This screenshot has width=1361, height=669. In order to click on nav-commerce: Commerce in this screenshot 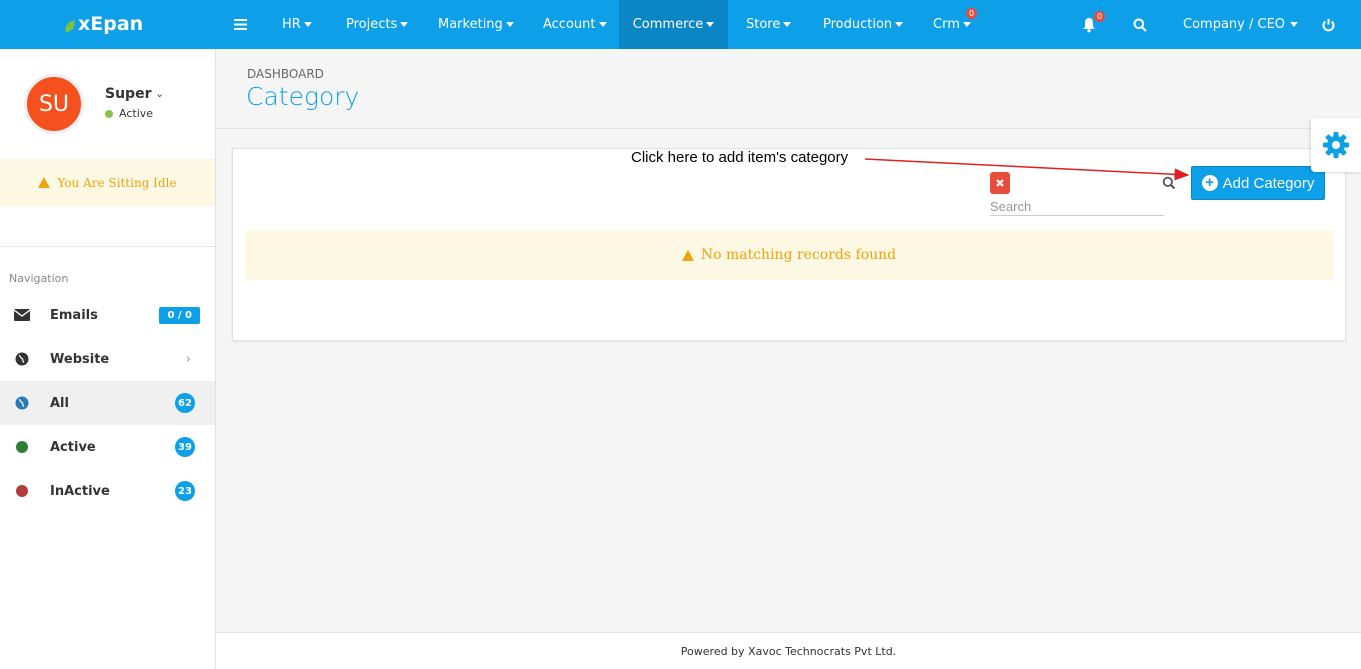, I will do `click(673, 24)`.